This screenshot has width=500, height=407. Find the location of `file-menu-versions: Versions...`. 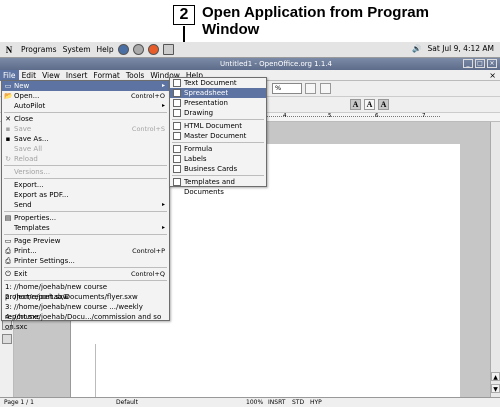

file-menu-versions: Versions... is located at coordinates (85, 172).